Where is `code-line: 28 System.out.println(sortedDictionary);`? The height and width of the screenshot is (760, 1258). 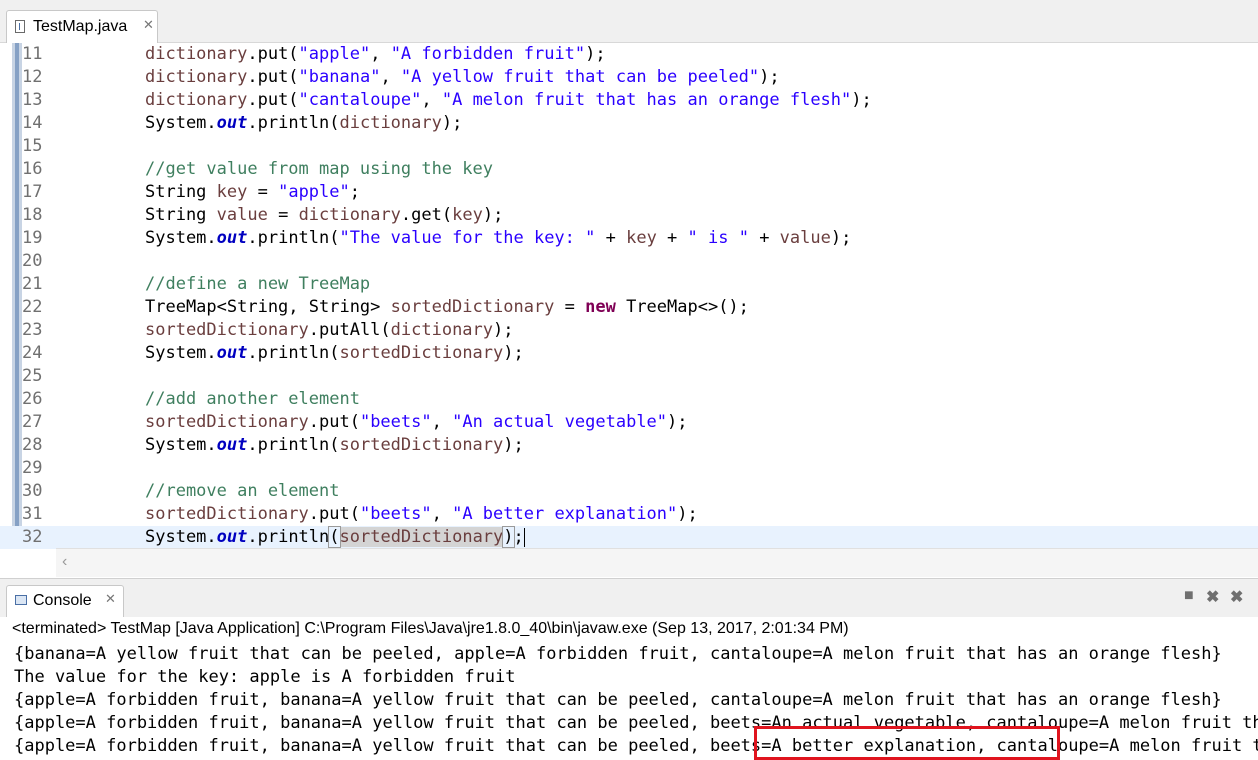 code-line: 28 System.out.println(sortedDictionary); is located at coordinates (629, 445).